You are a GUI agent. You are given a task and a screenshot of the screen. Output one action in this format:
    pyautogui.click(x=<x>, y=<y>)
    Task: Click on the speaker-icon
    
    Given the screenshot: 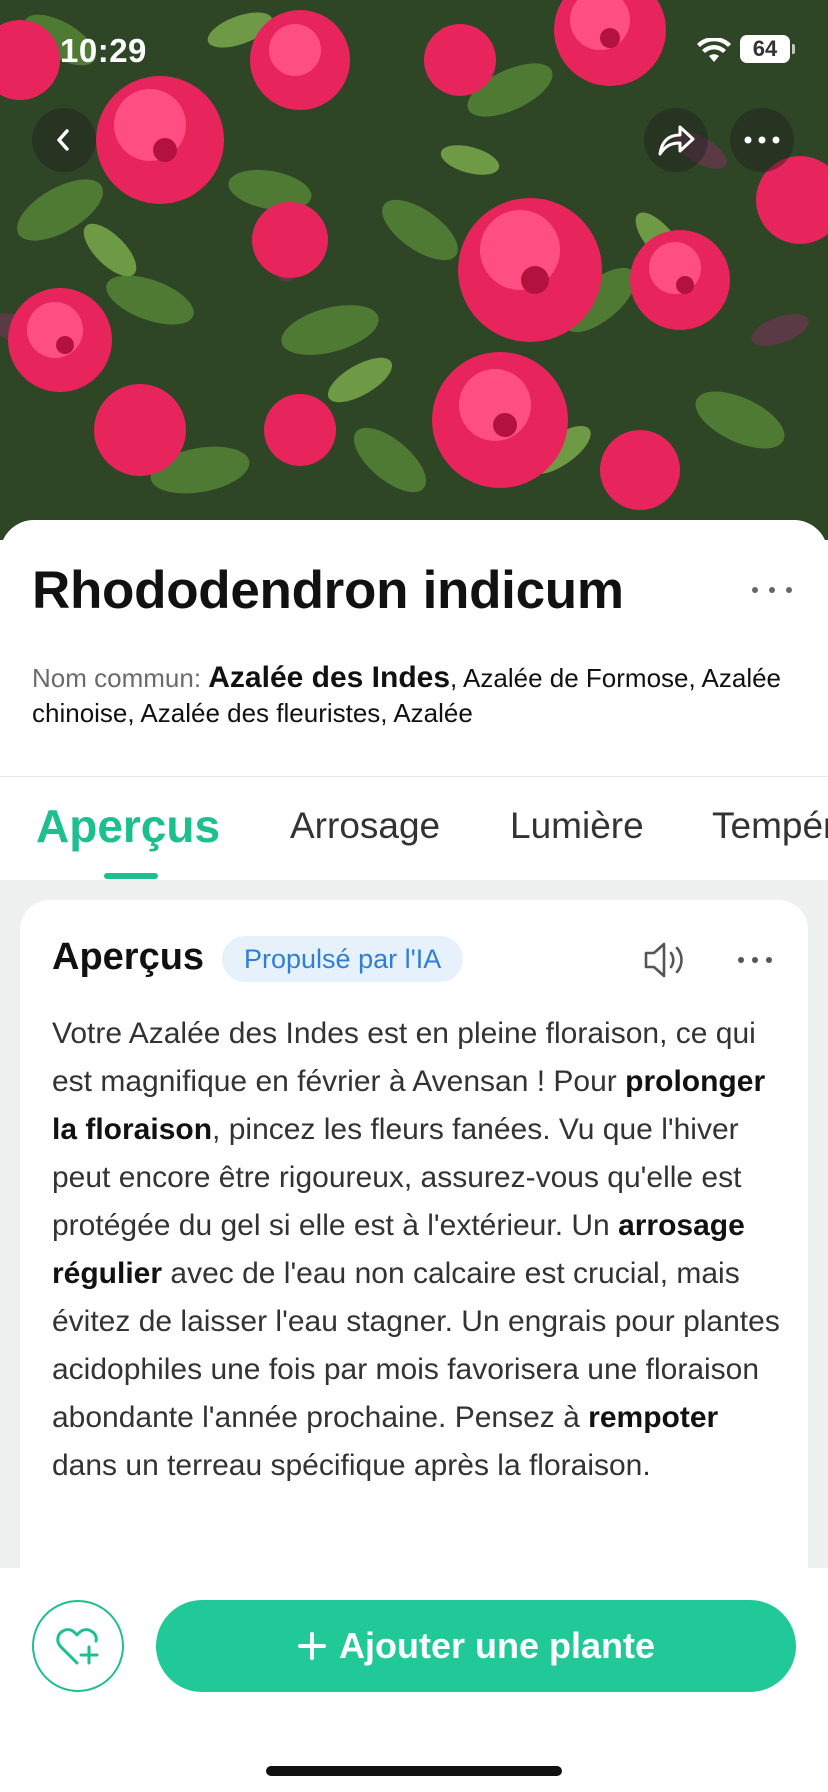 What is the action you would take?
    pyautogui.click(x=665, y=960)
    